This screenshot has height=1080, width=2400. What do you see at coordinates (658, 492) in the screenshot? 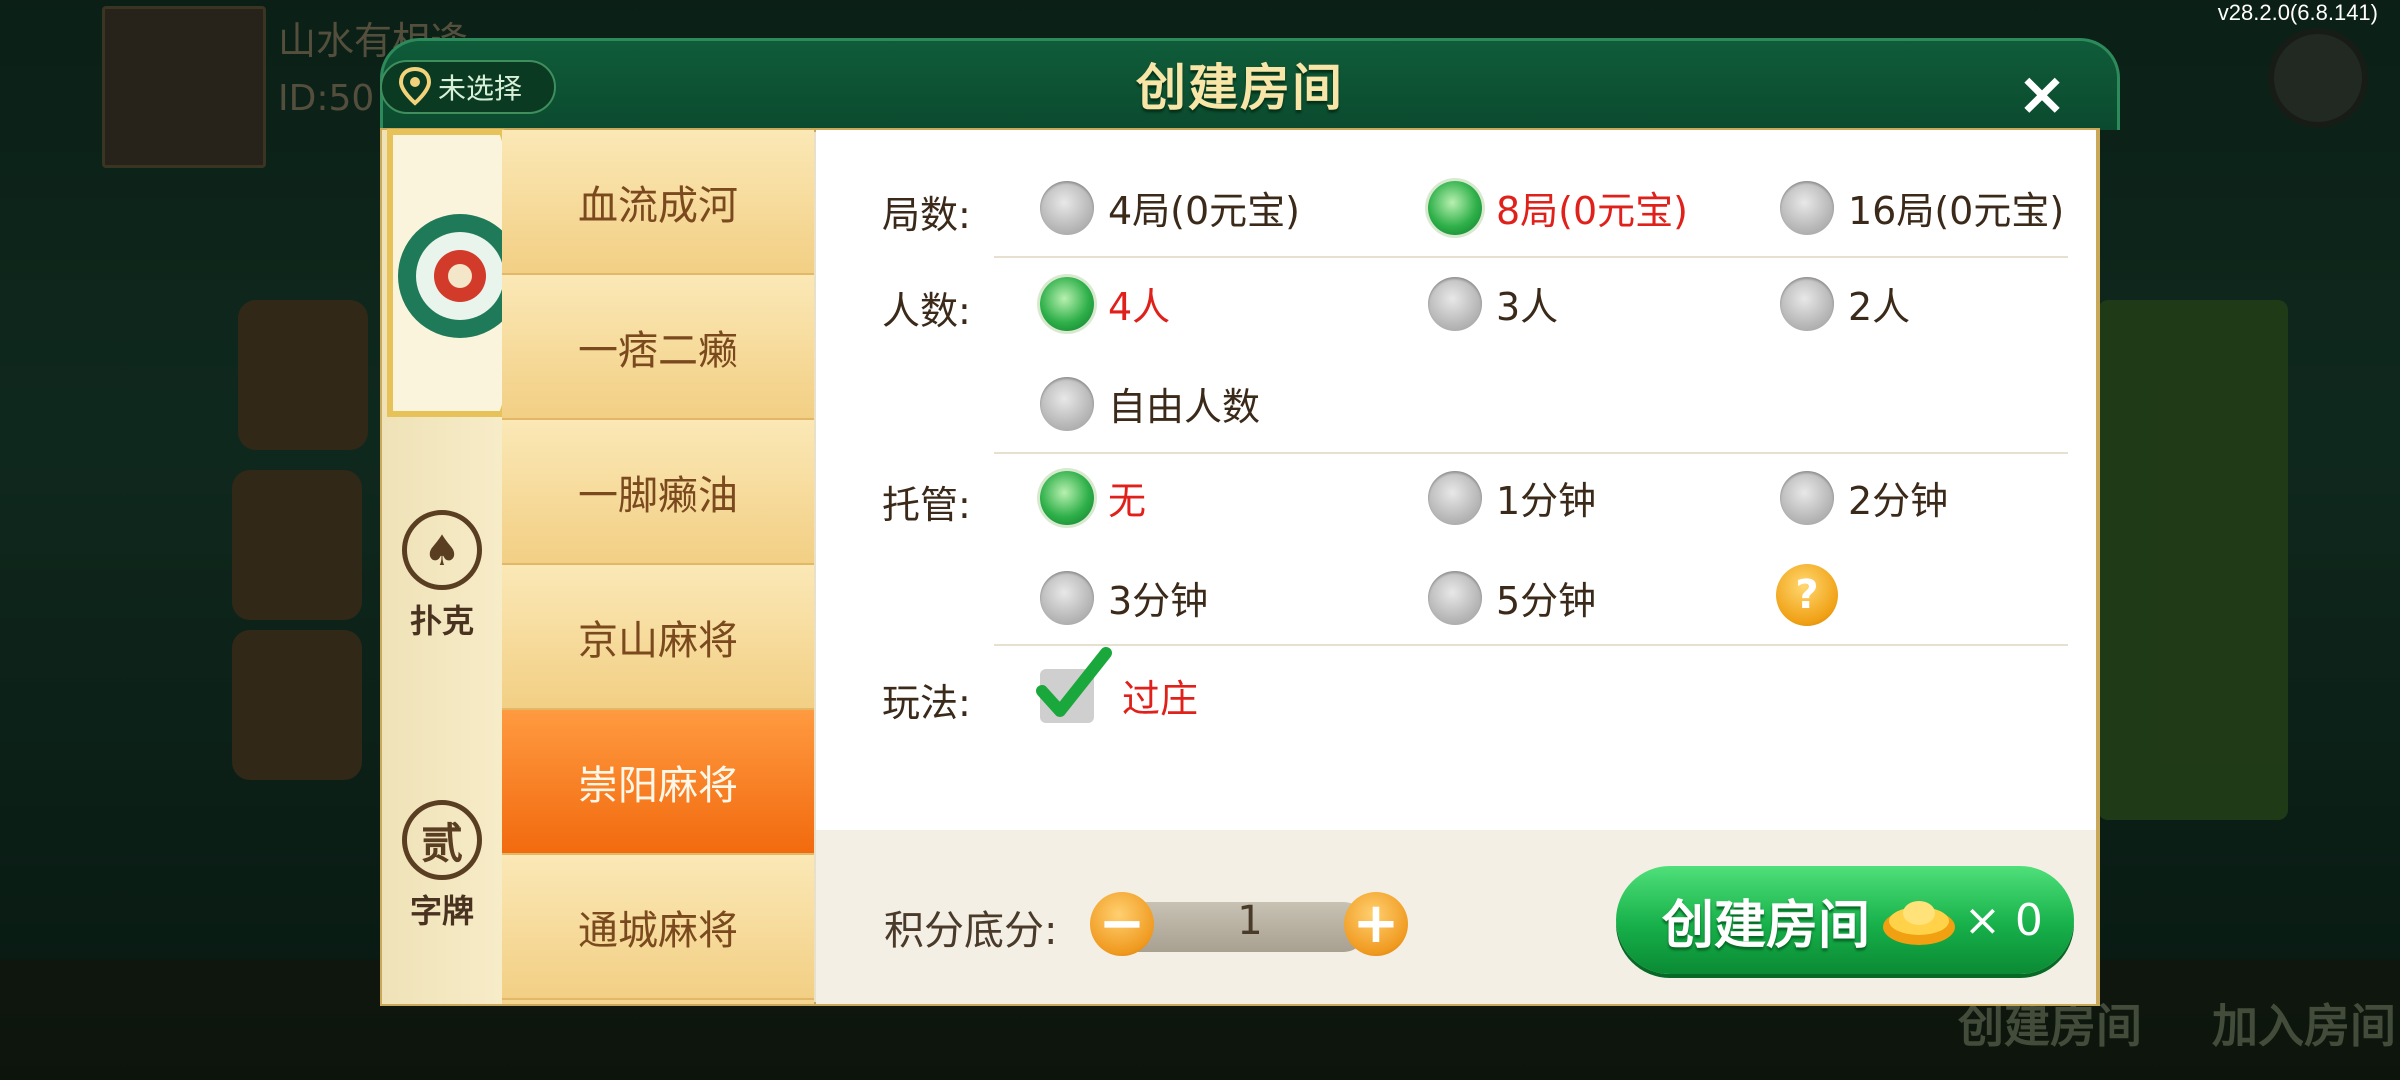
I see `game-item: 一脚癞油` at bounding box center [658, 492].